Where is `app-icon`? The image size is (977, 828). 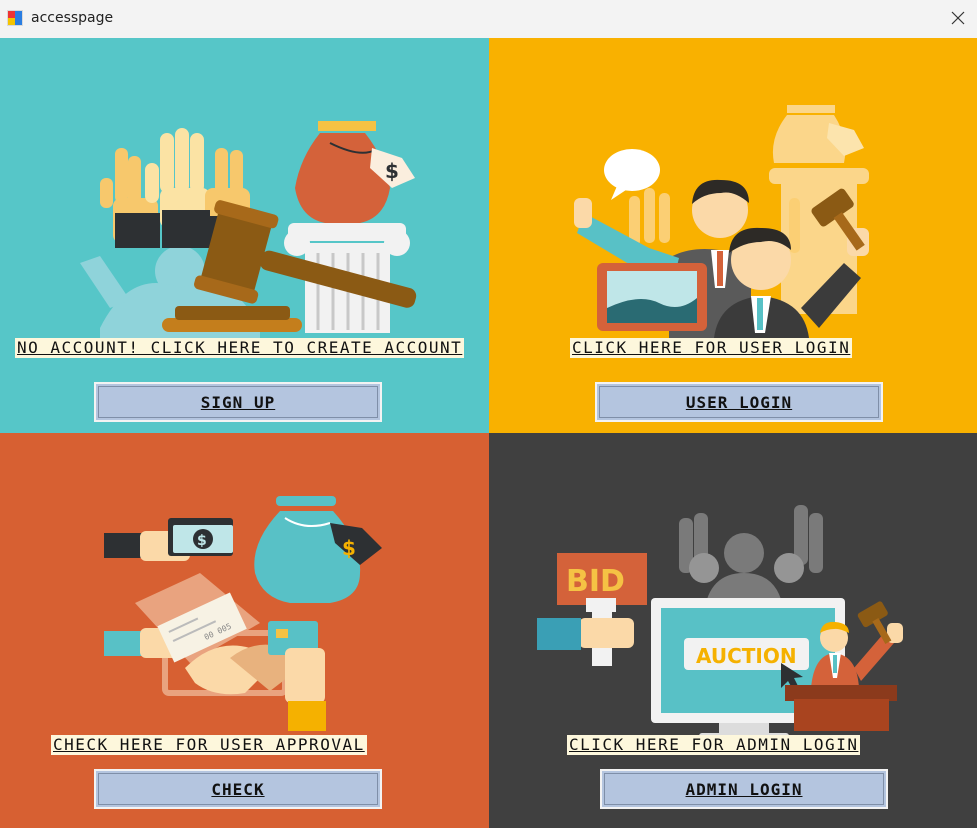
app-icon is located at coordinates (15, 18).